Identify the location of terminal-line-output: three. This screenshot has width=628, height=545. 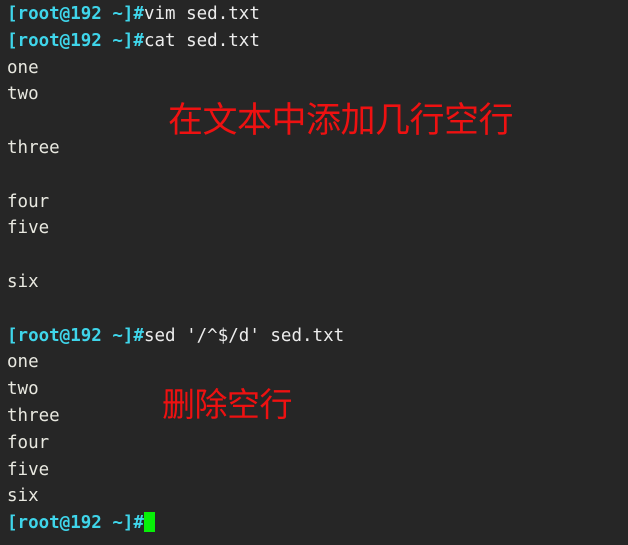
(317, 416).